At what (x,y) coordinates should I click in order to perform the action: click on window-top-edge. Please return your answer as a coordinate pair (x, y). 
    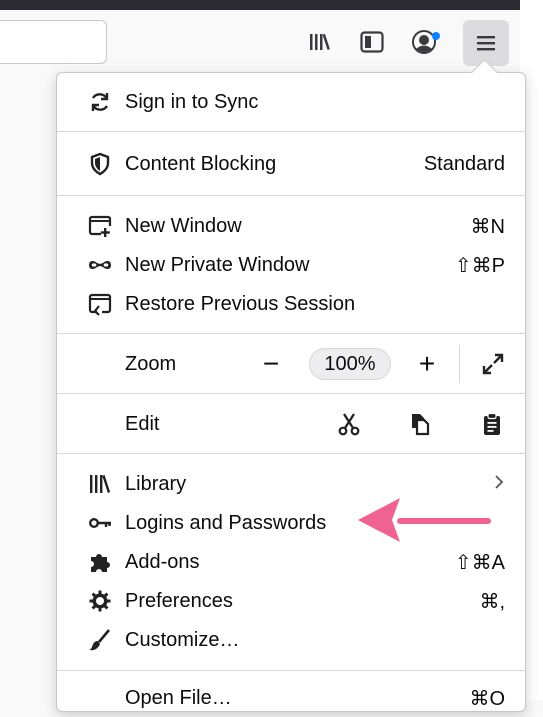
    Looking at the image, I should click on (260, 5).